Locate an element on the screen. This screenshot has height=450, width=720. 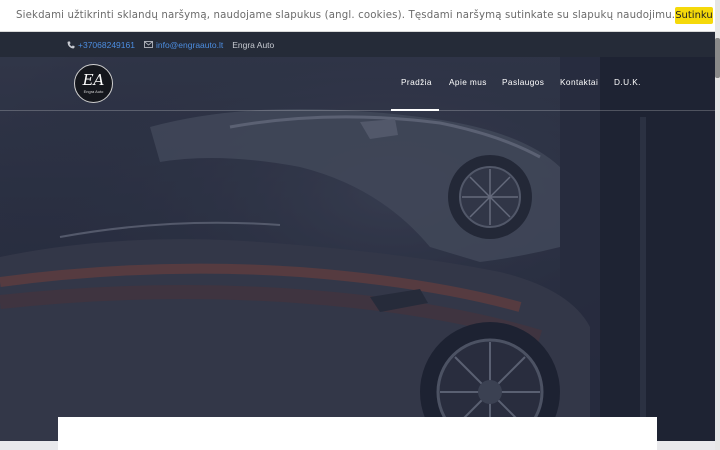
cookie-accept-button: Sutinku is located at coordinates (694, 15).